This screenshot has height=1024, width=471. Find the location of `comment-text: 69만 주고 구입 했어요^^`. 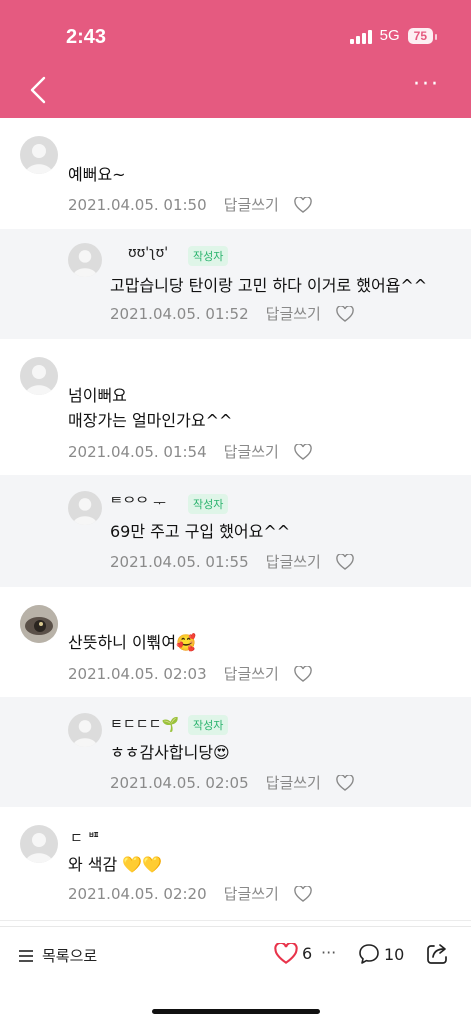

comment-text: 69만 주고 구입 했어요^^ is located at coordinates (200, 531).